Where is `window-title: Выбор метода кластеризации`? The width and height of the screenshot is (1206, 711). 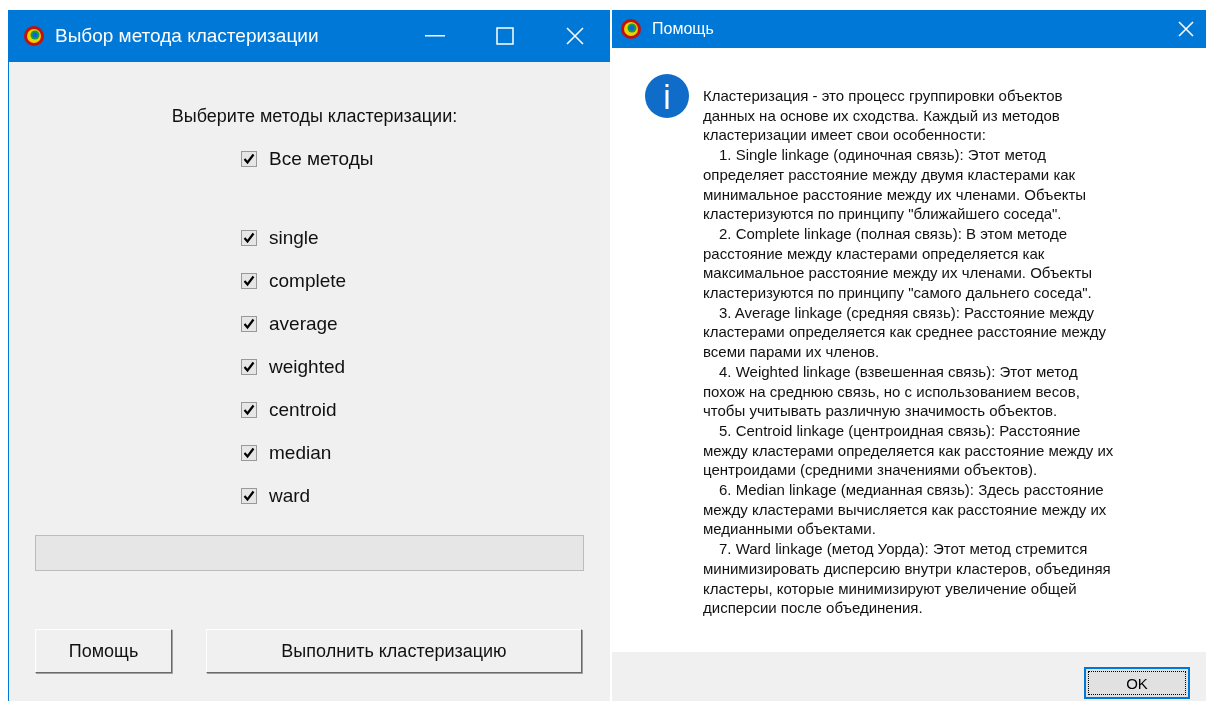
window-title: Выбор метода кластеризации is located at coordinates (187, 36).